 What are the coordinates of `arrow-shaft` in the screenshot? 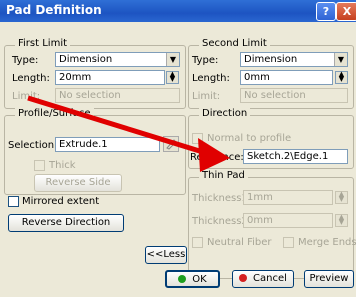 It's located at (117, 125).